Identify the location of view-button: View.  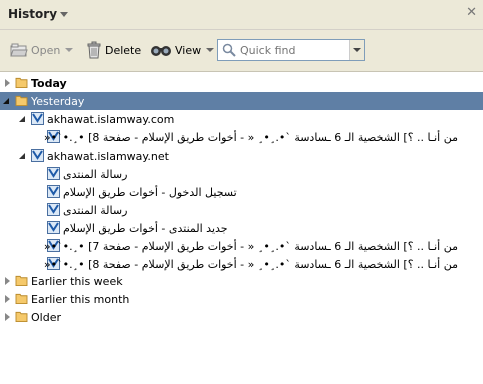
(182, 50).